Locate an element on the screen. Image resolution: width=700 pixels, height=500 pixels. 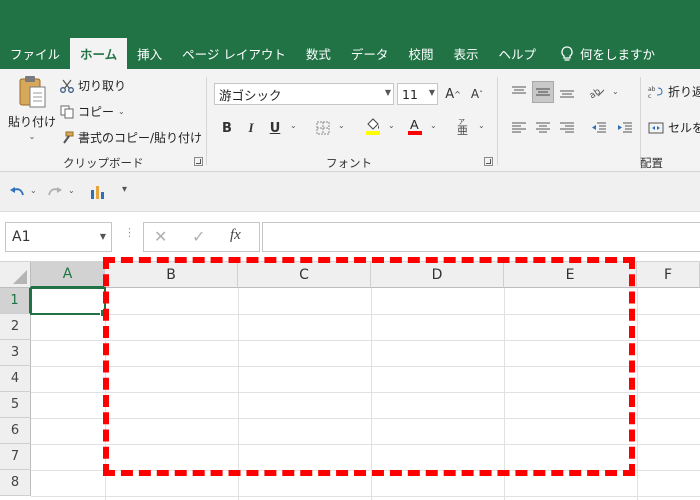
tab-file: ファイル is located at coordinates (35, 53).